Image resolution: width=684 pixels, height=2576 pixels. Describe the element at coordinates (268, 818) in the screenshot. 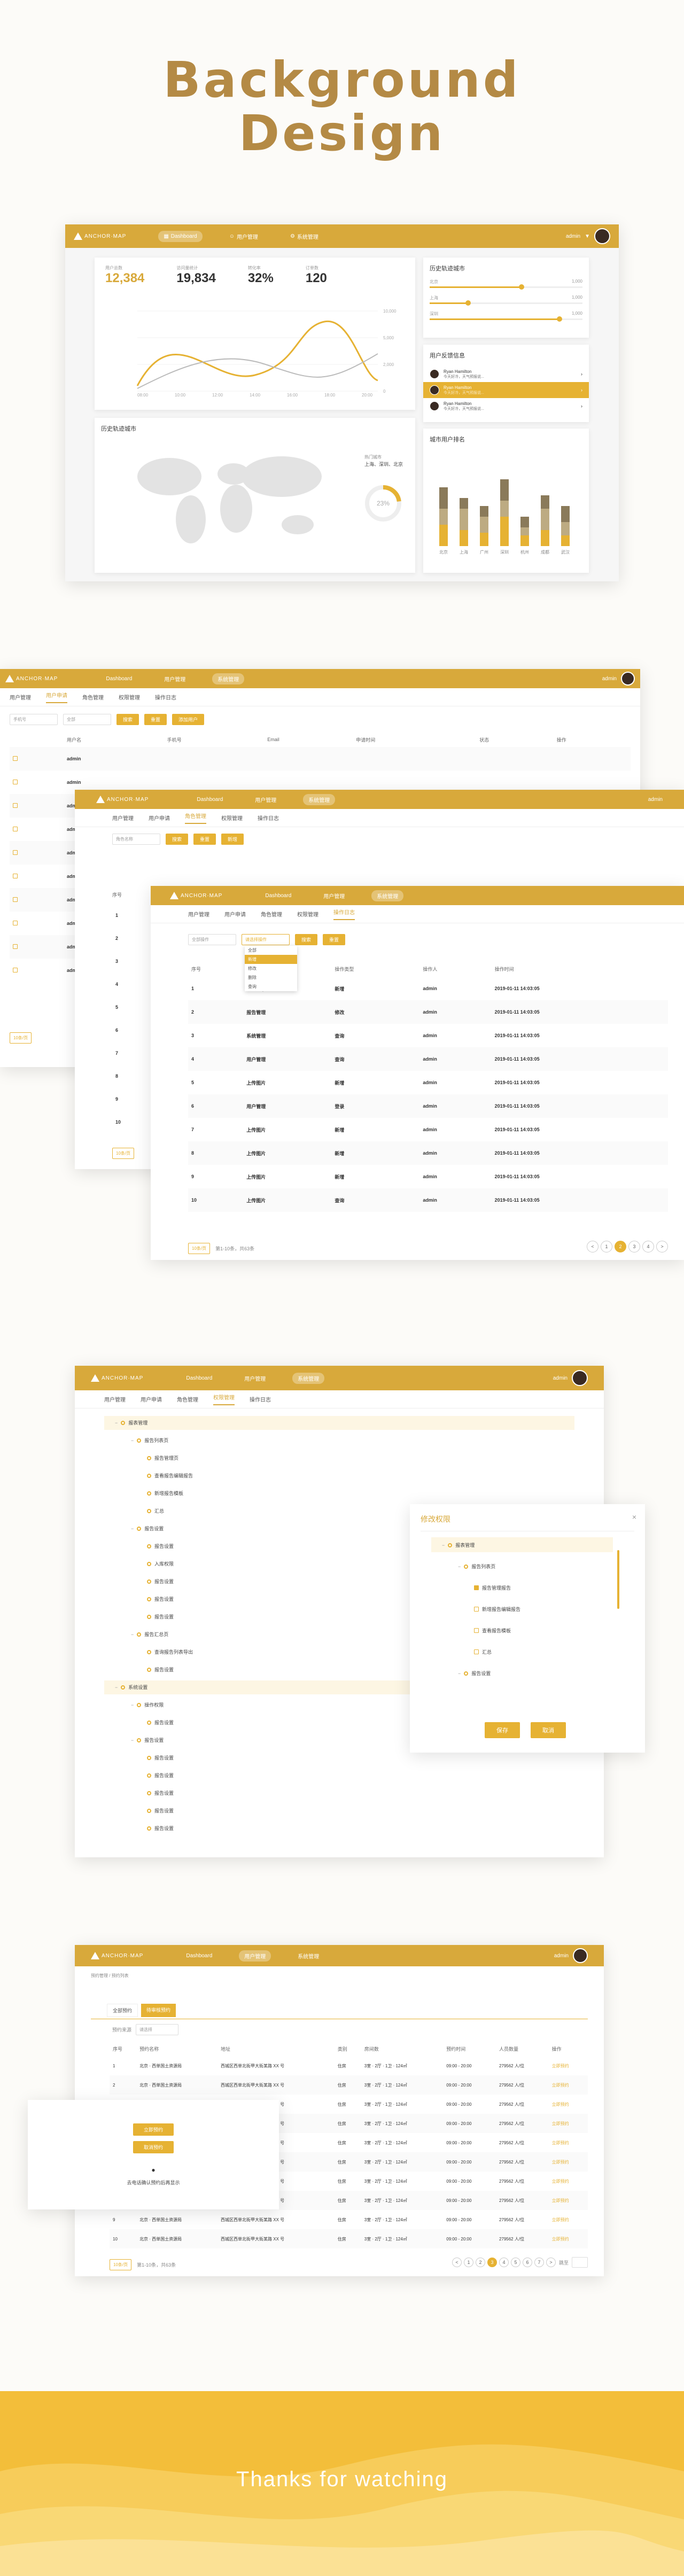

I see `tab-item: 操作日志` at that location.